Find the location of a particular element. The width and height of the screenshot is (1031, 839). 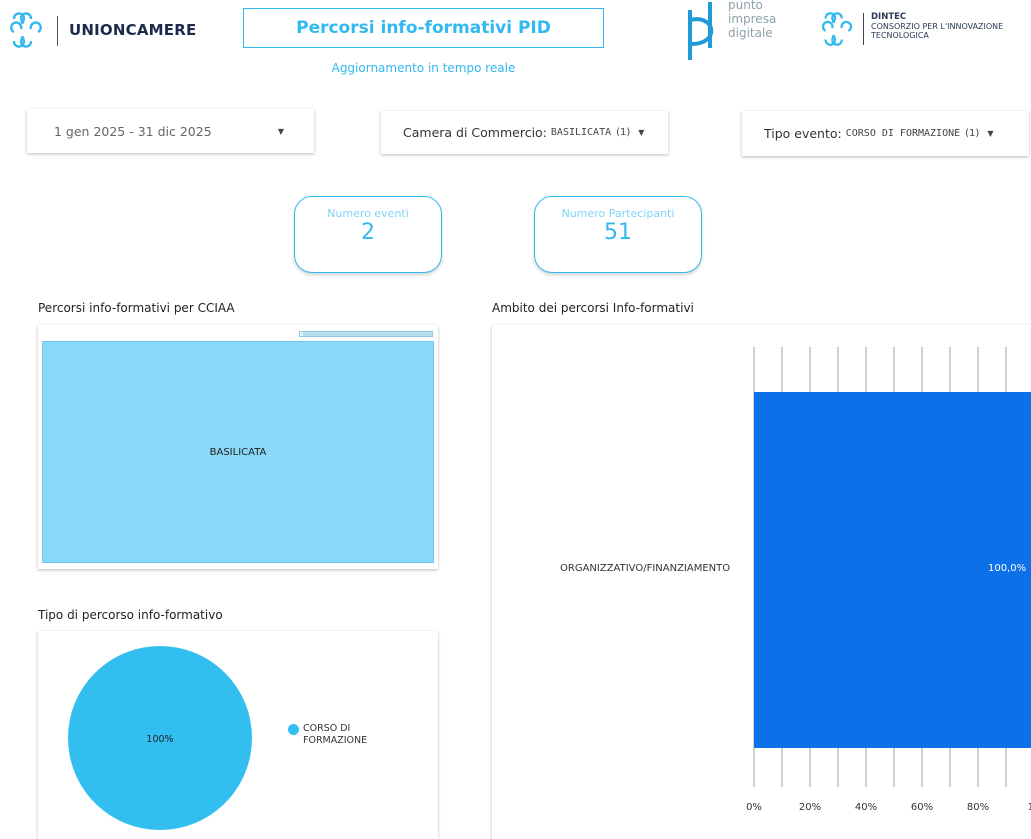

tipo-filter-value: CORSO DI FORMAZIONE is located at coordinates (903, 133).